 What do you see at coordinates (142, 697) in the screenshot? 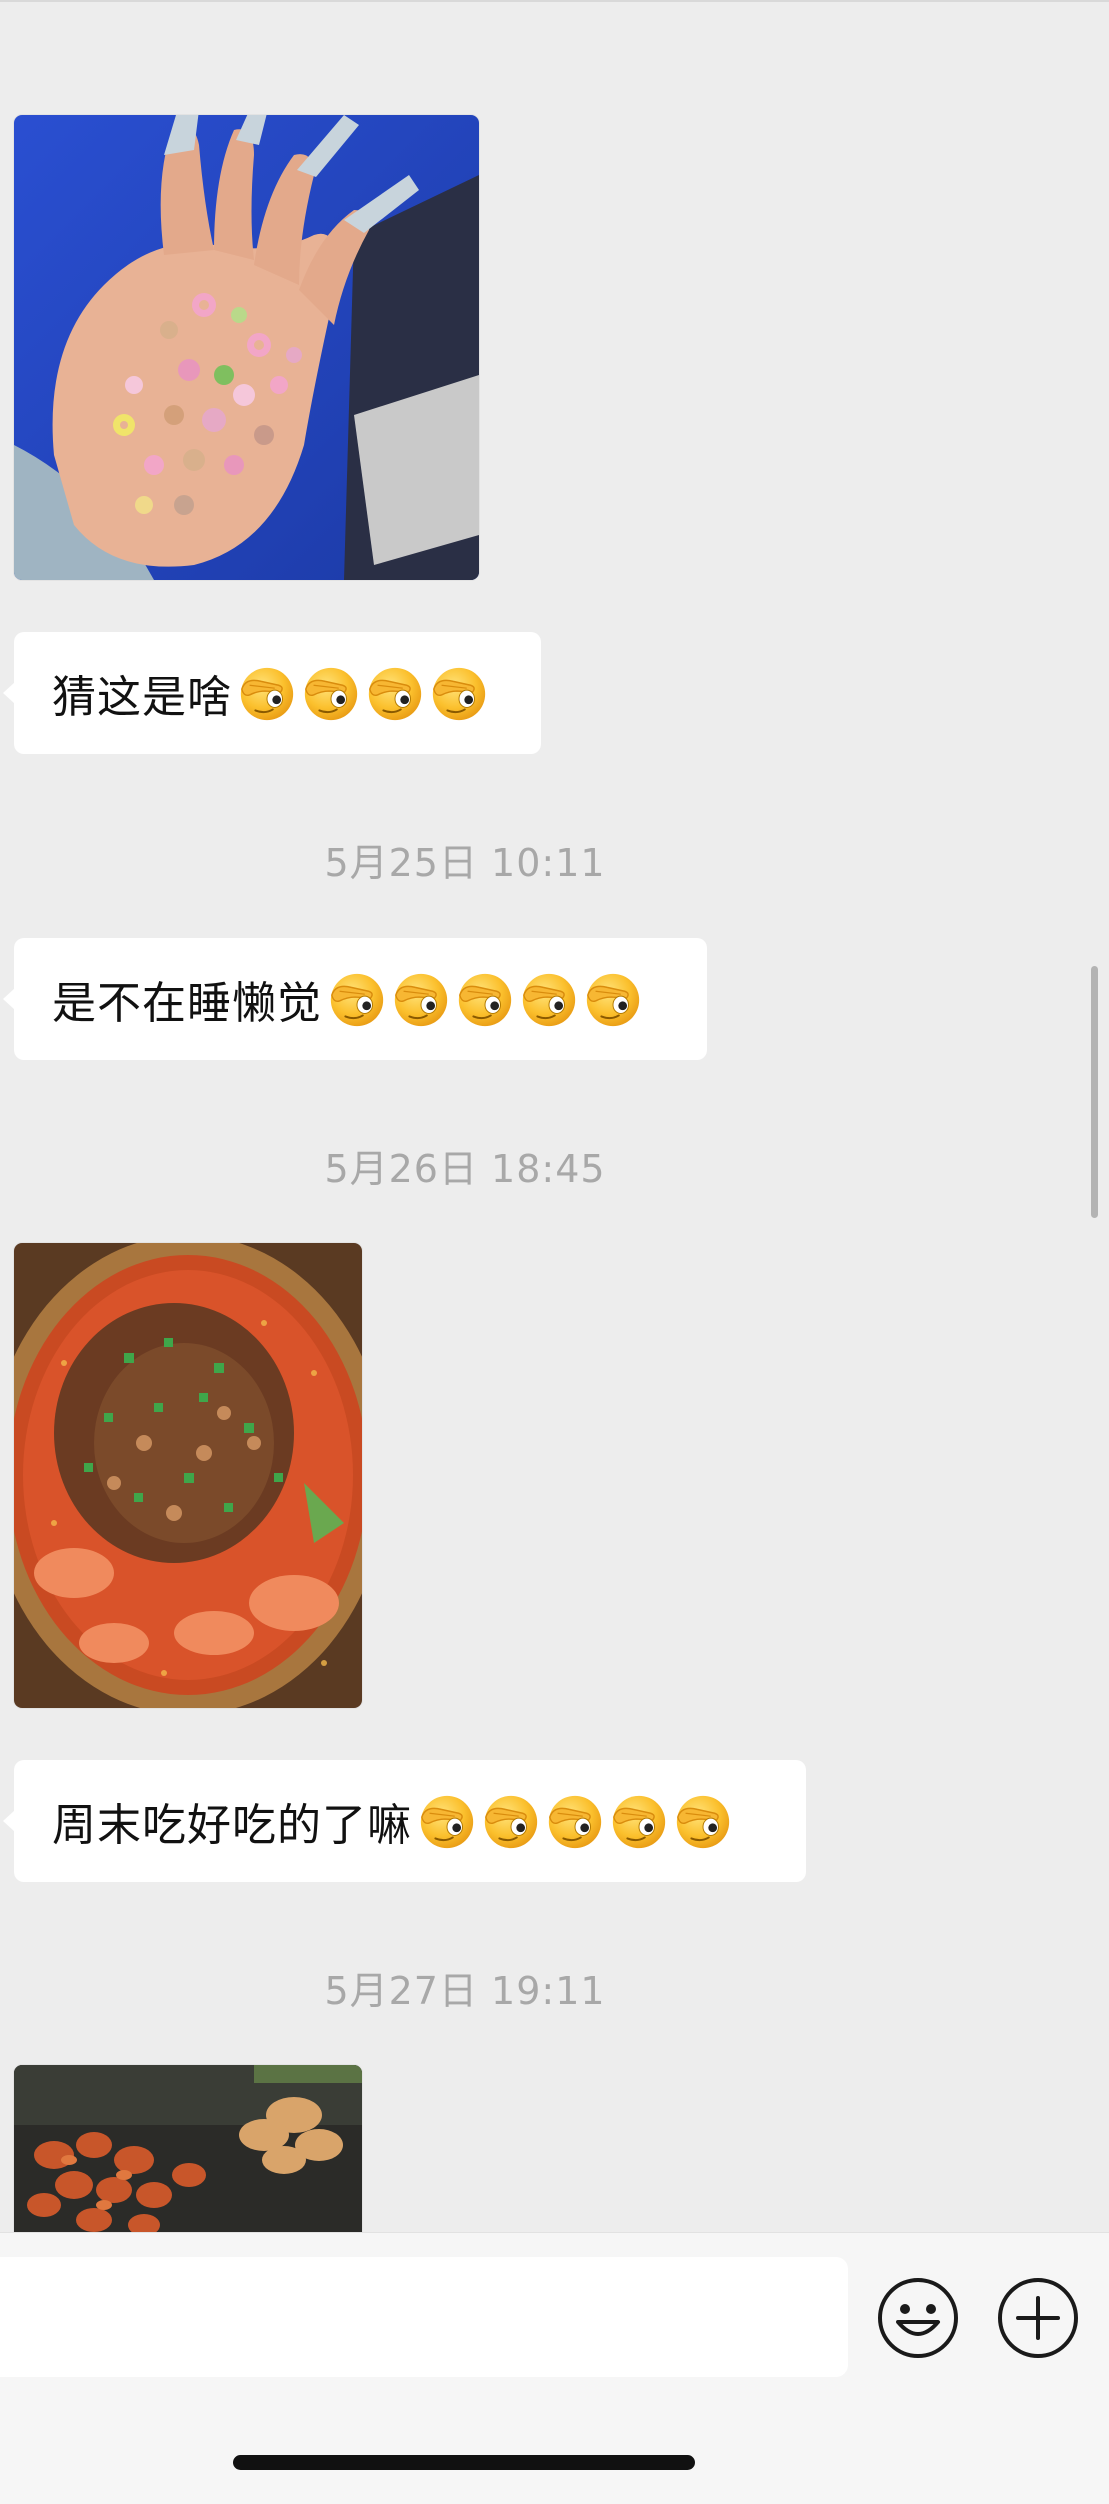
I see `message-text: 猜这是啥` at bounding box center [142, 697].